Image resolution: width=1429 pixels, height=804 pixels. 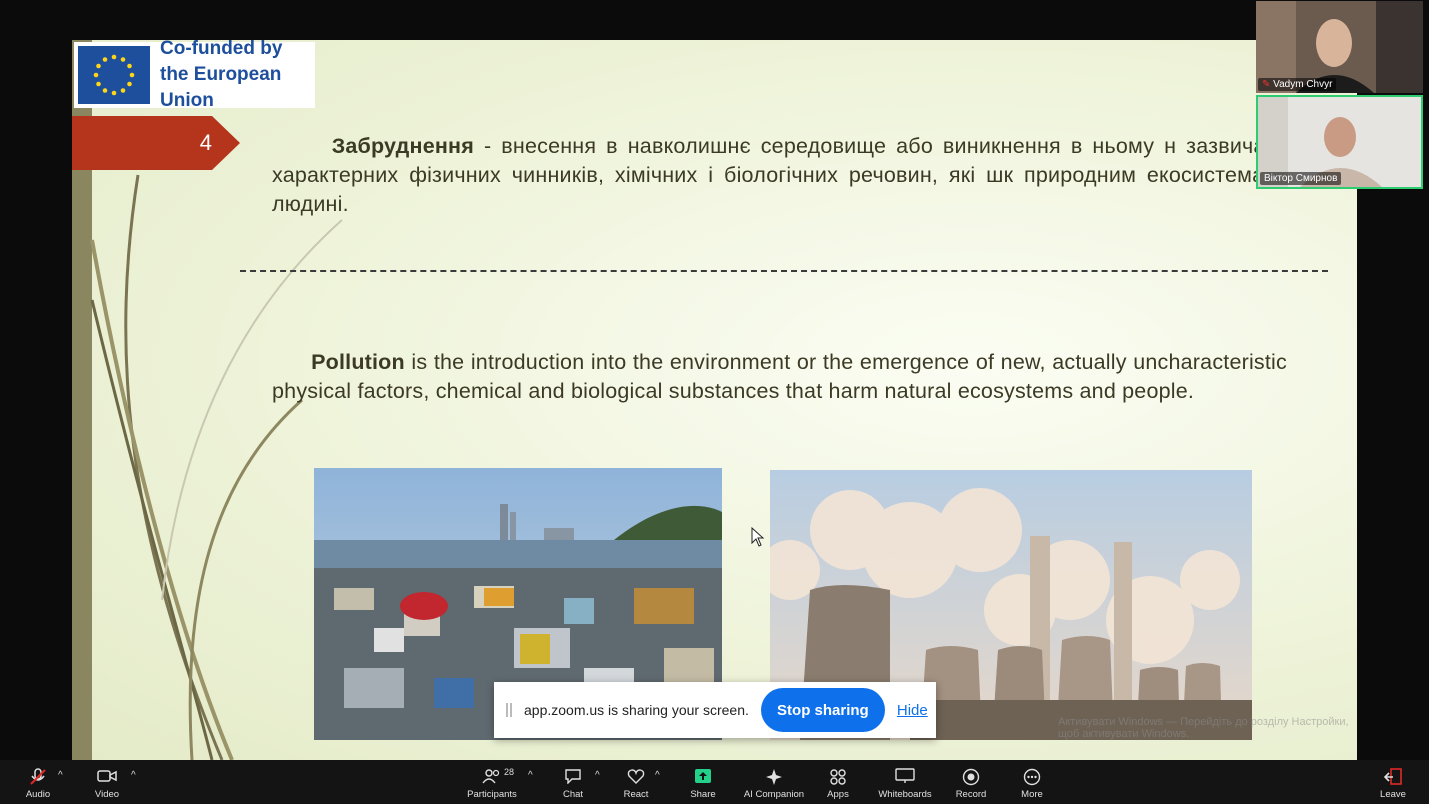 I want to click on slide-number-tab: 4, so click(x=157, y=143).